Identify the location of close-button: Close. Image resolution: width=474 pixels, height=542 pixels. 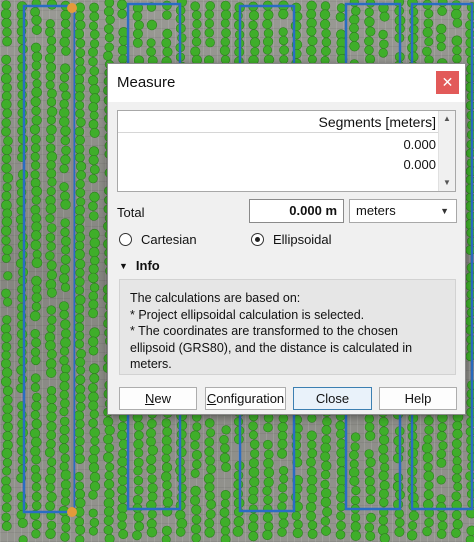
(332, 398).